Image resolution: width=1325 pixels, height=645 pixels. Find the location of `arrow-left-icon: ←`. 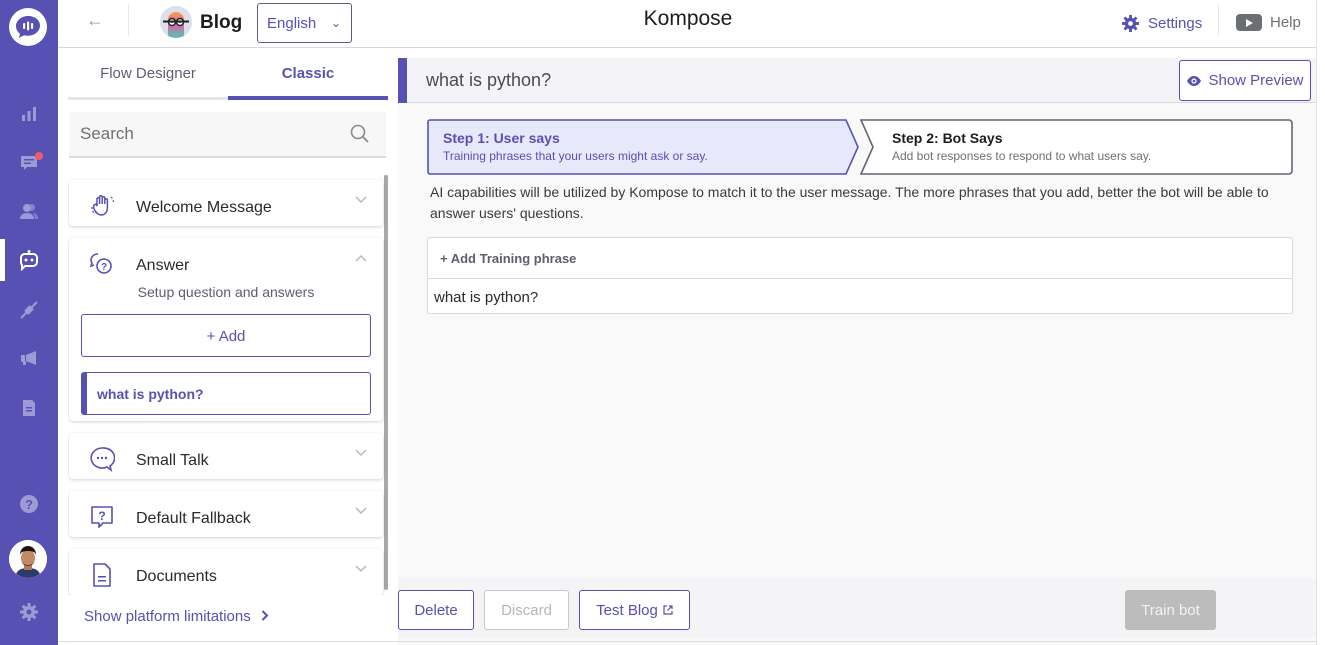

arrow-left-icon: ← is located at coordinates (95, 20).